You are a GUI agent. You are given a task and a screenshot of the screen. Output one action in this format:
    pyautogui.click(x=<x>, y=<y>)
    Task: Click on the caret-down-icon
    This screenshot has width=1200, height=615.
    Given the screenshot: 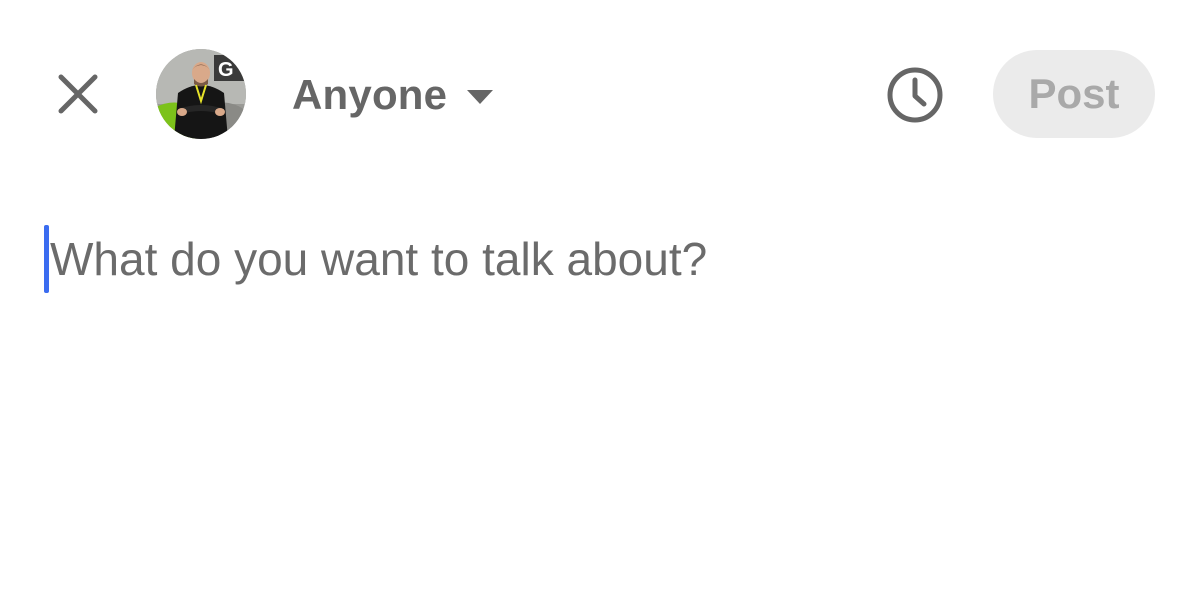 What is the action you would take?
    pyautogui.click(x=480, y=95)
    